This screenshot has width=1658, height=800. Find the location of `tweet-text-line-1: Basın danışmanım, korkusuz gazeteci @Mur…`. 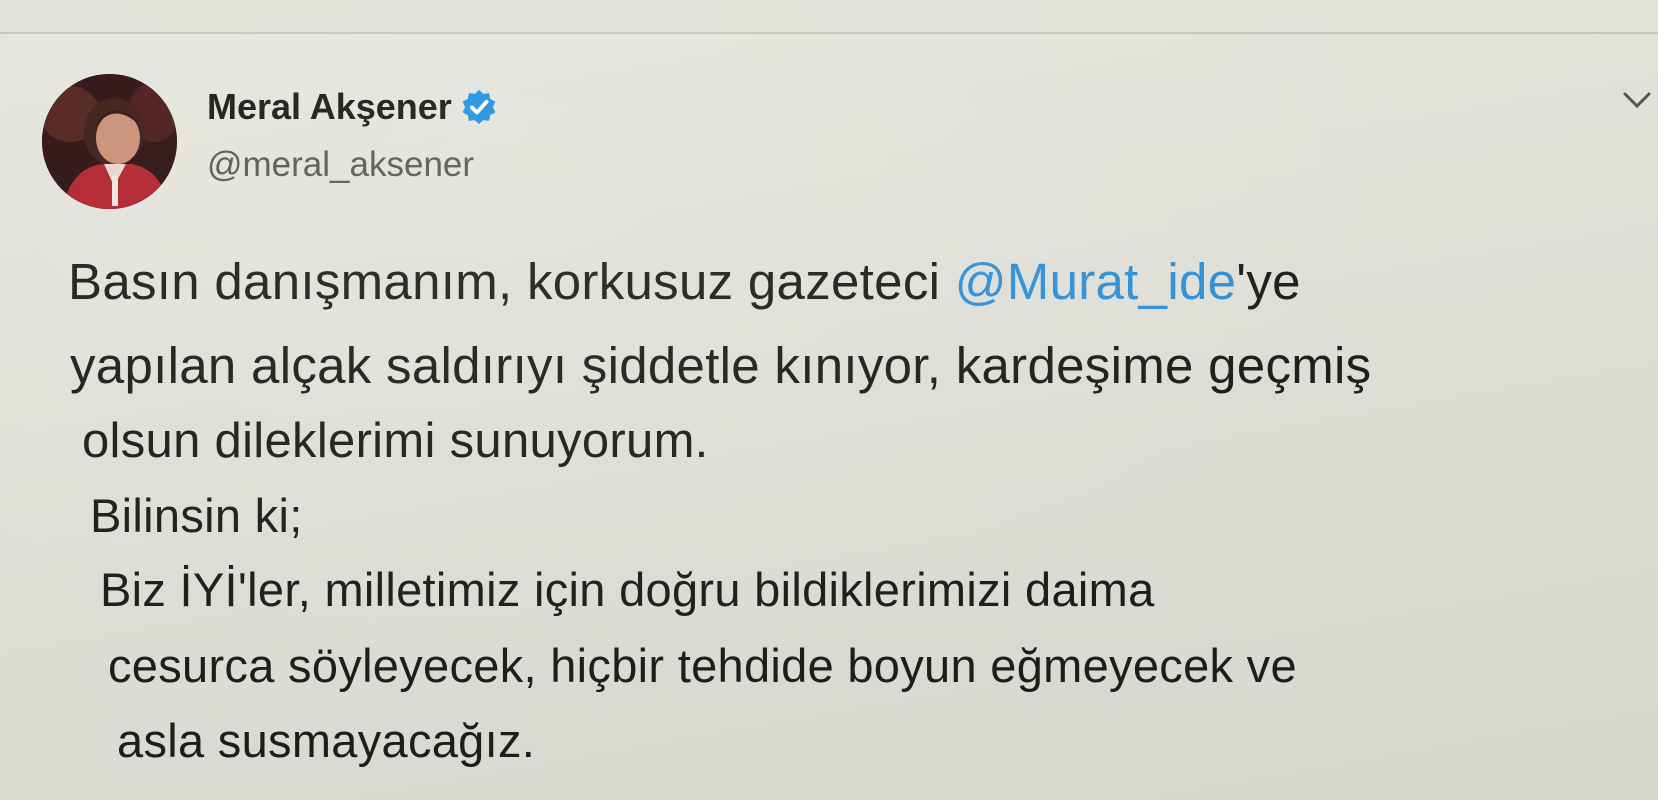

tweet-text-line-1: Basın danışmanım, korkusuz gazeteci @Mur… is located at coordinates (684, 281).